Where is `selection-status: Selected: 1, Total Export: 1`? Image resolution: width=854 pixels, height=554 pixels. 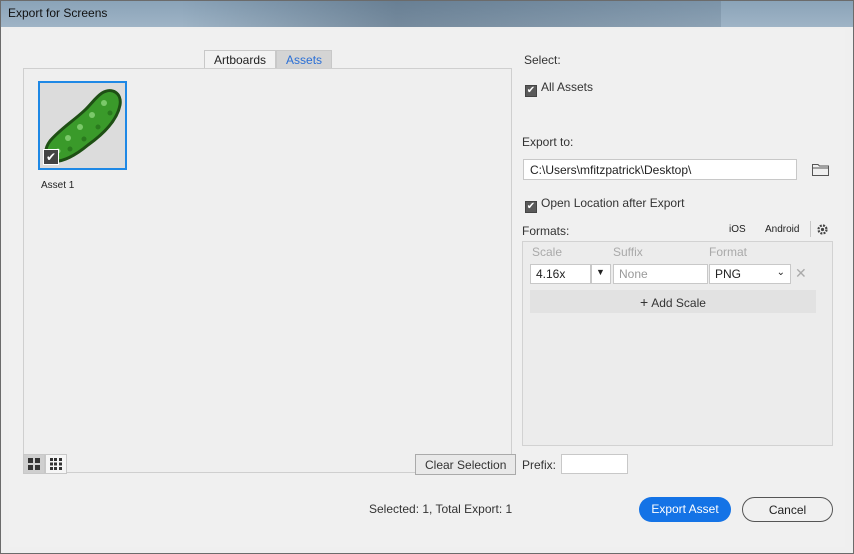 selection-status: Selected: 1, Total Export: 1 is located at coordinates (441, 509).